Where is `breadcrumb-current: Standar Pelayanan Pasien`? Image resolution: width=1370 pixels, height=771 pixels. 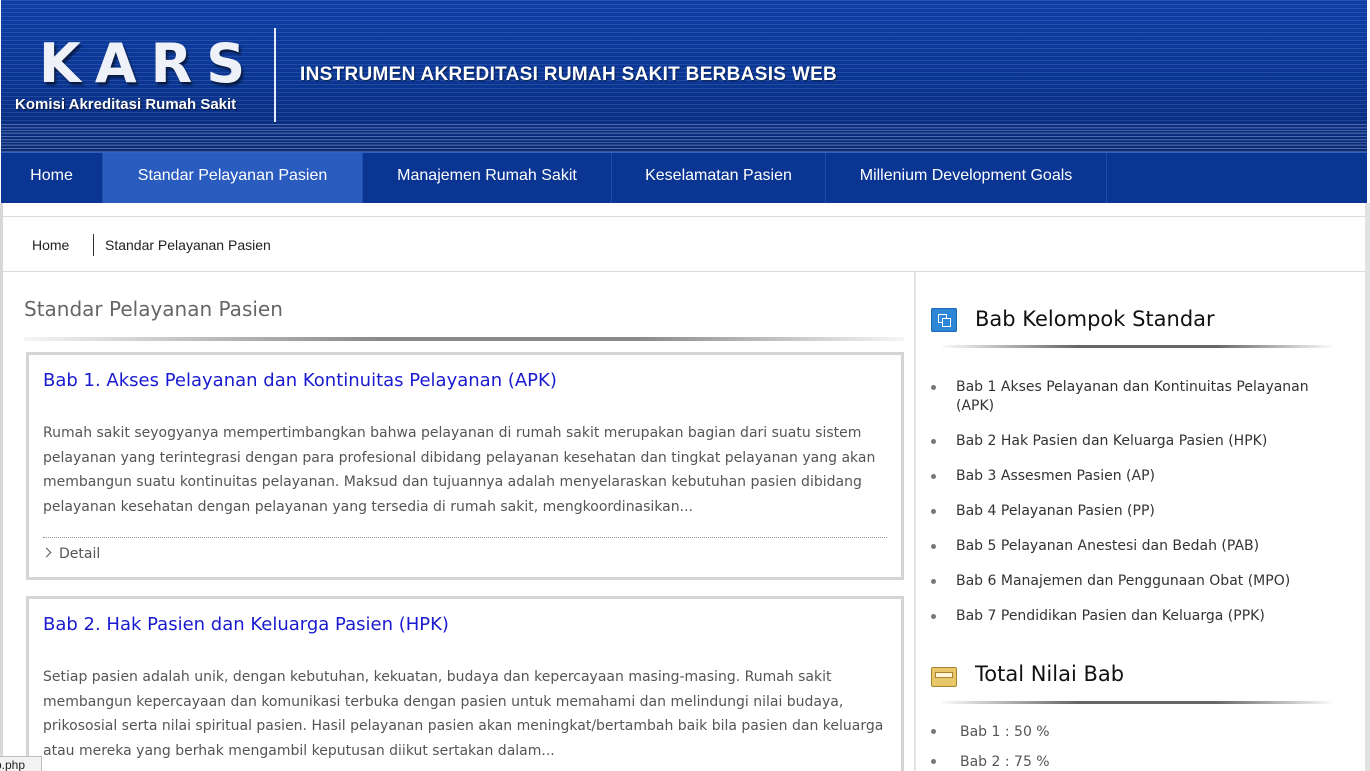
breadcrumb-current: Standar Pelayanan Pasien is located at coordinates (188, 245).